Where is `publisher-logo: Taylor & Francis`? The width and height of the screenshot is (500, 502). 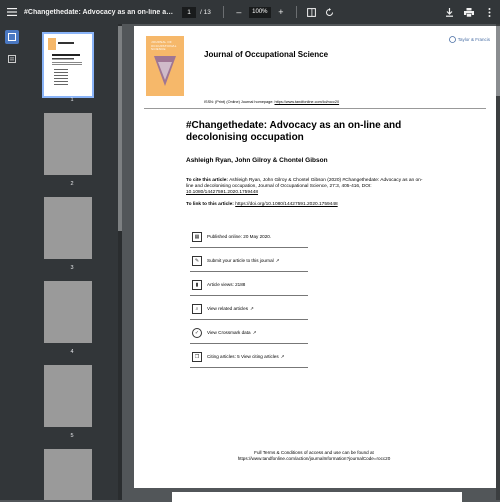
publisher-logo: Taylor & Francis is located at coordinates (469, 39).